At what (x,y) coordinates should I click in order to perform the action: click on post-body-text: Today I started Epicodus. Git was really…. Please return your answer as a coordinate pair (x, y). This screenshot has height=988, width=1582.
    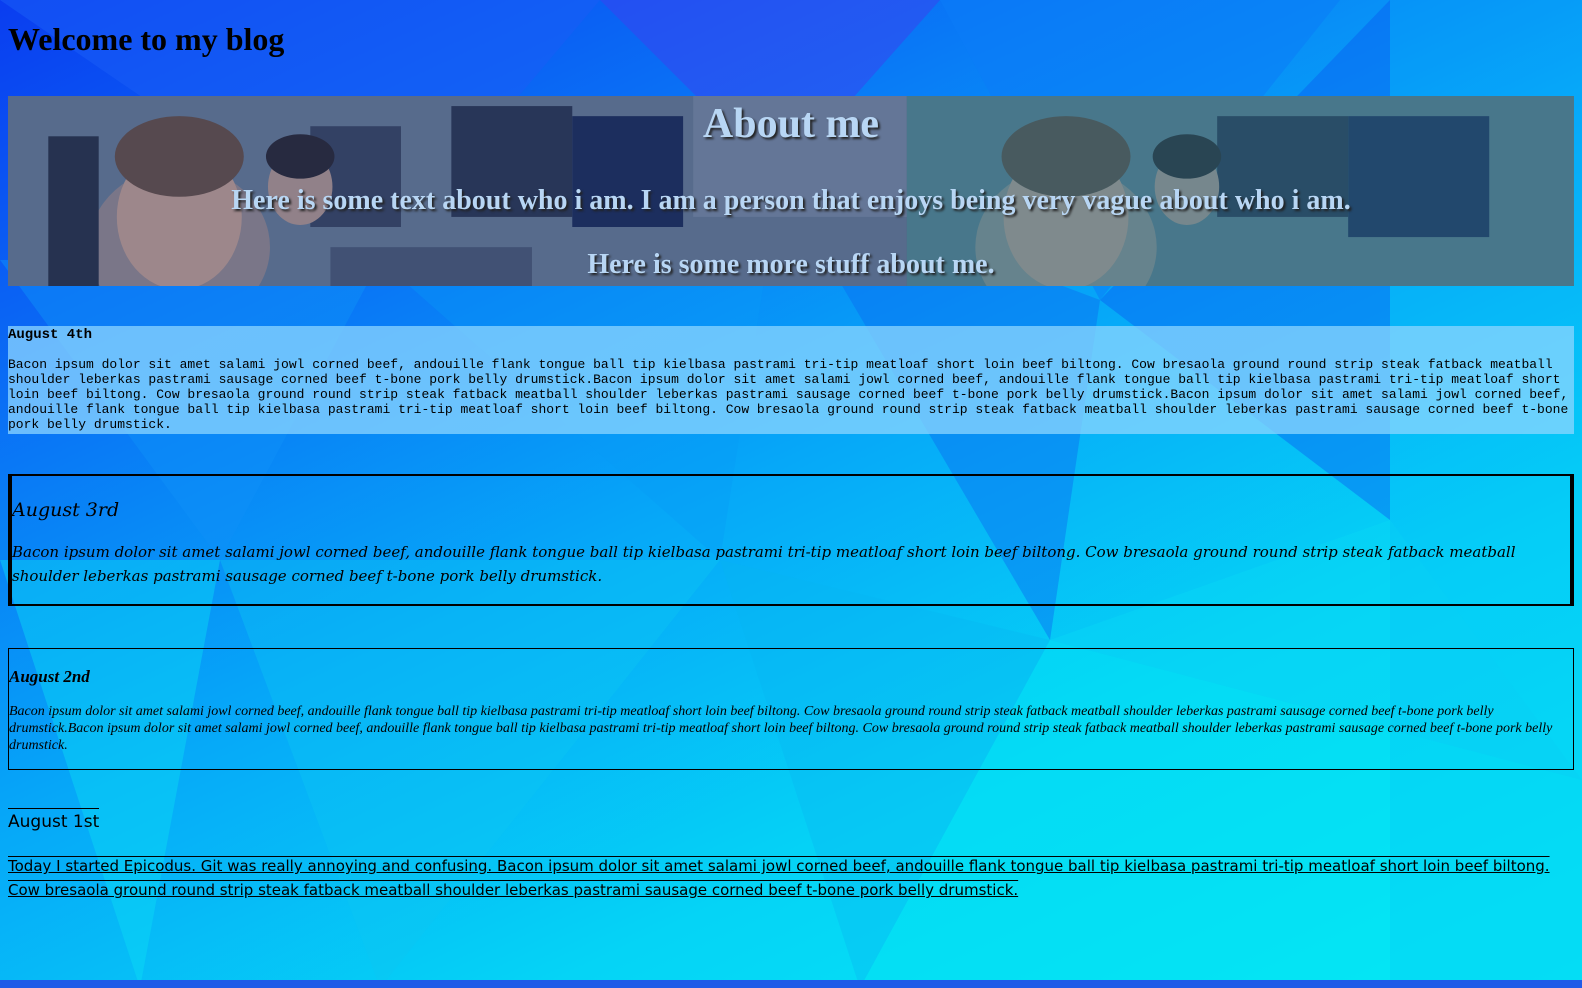
    Looking at the image, I should click on (779, 878).